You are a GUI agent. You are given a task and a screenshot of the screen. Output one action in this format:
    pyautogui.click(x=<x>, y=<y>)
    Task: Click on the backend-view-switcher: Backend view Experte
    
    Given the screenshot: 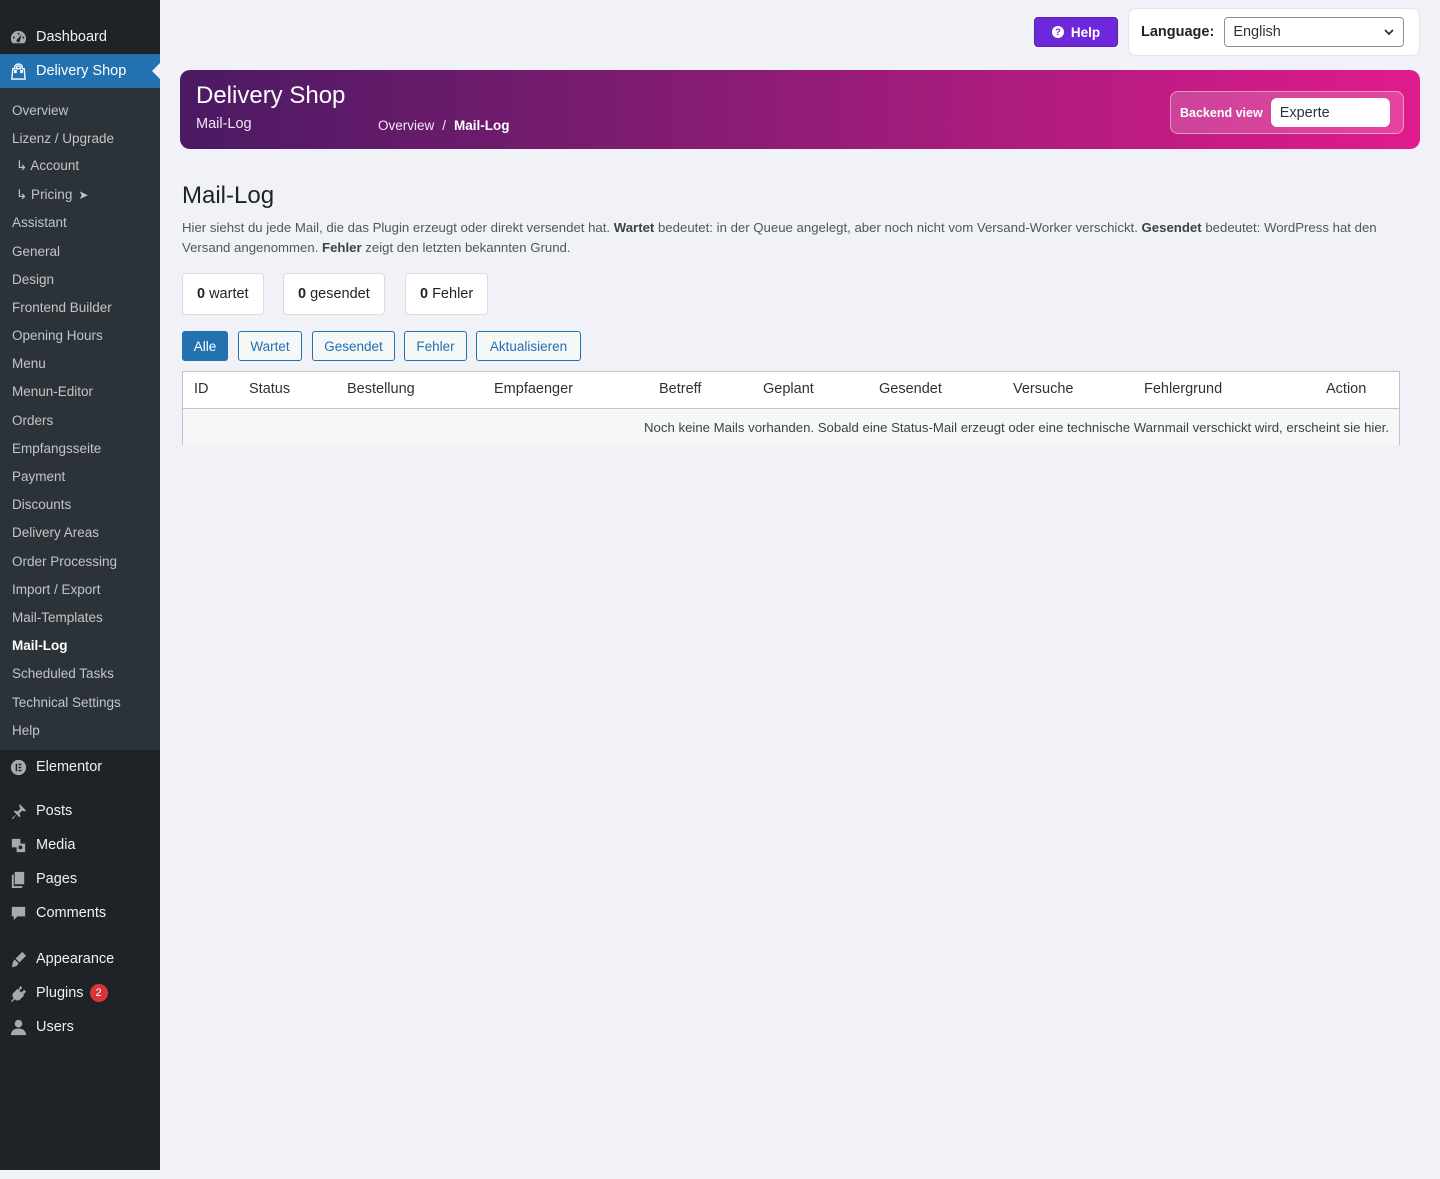 What is the action you would take?
    pyautogui.click(x=1287, y=112)
    